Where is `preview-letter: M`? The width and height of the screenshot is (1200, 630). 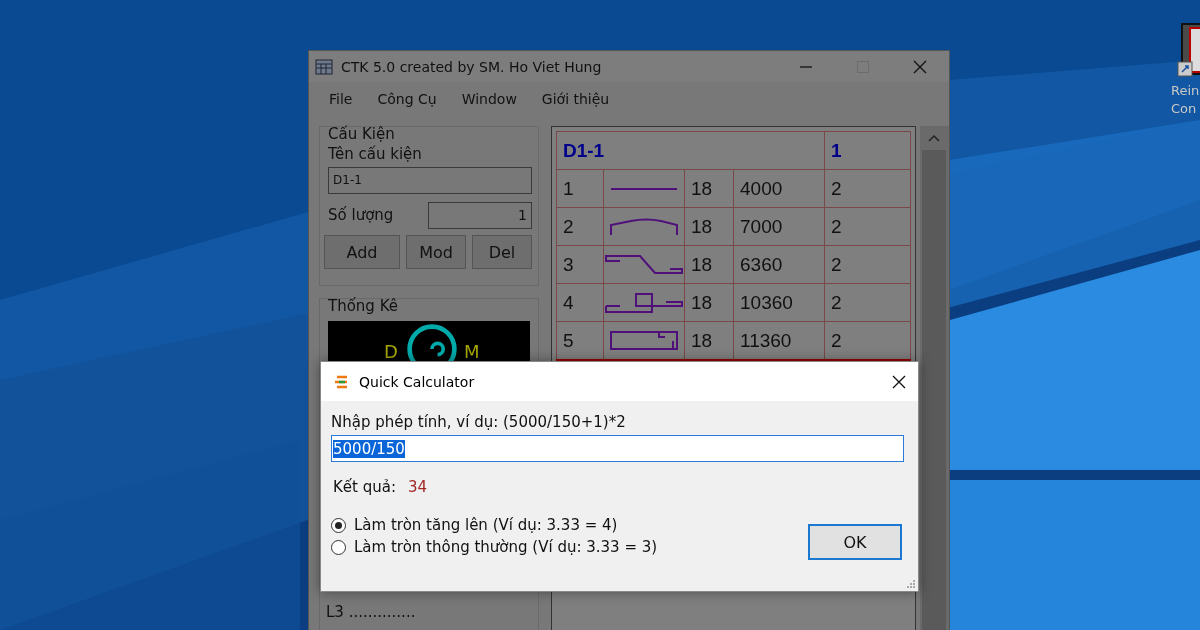
preview-letter: M is located at coordinates (472, 351).